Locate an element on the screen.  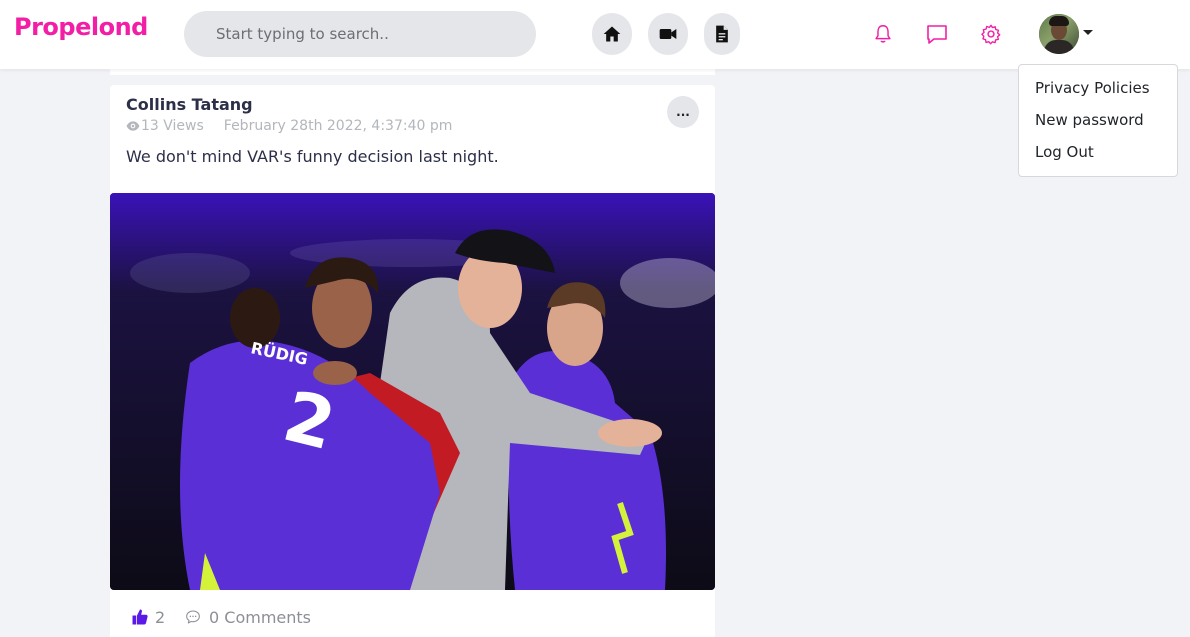
top-navbar: Propelond is located at coordinates (595, 34).